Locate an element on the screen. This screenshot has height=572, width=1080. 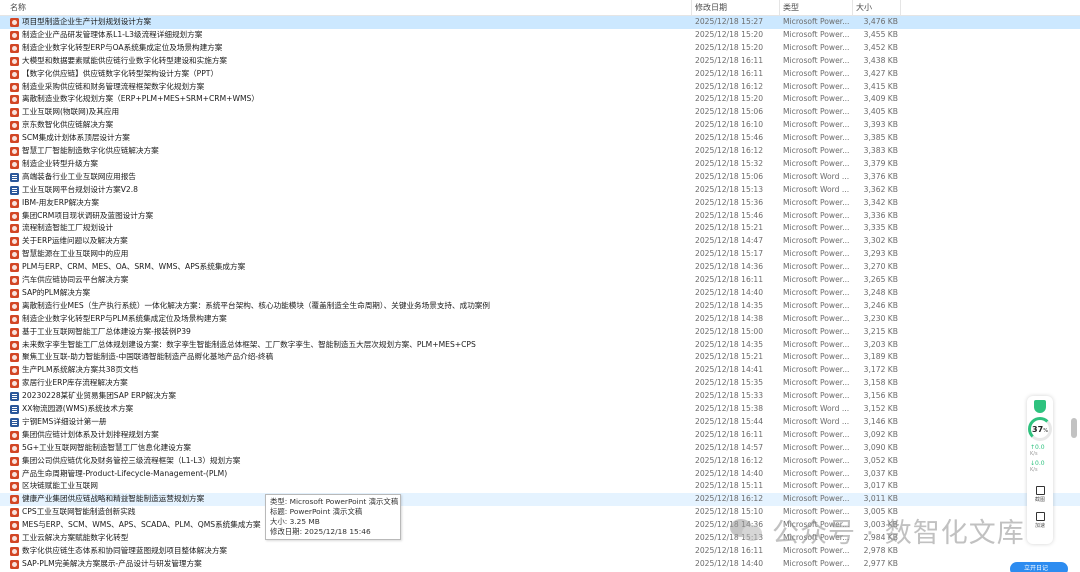
file-name: XX物流园源(WMS)系统技术方案 is located at coordinates (78, 408).